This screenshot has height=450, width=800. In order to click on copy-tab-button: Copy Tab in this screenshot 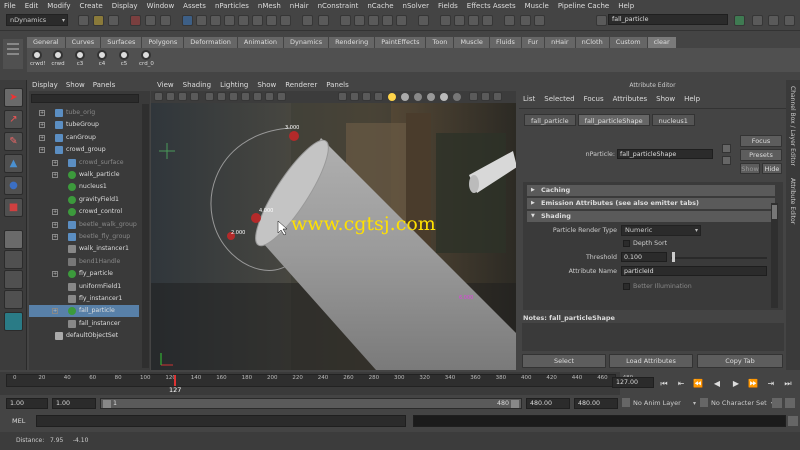, I will do `click(740, 361)`.